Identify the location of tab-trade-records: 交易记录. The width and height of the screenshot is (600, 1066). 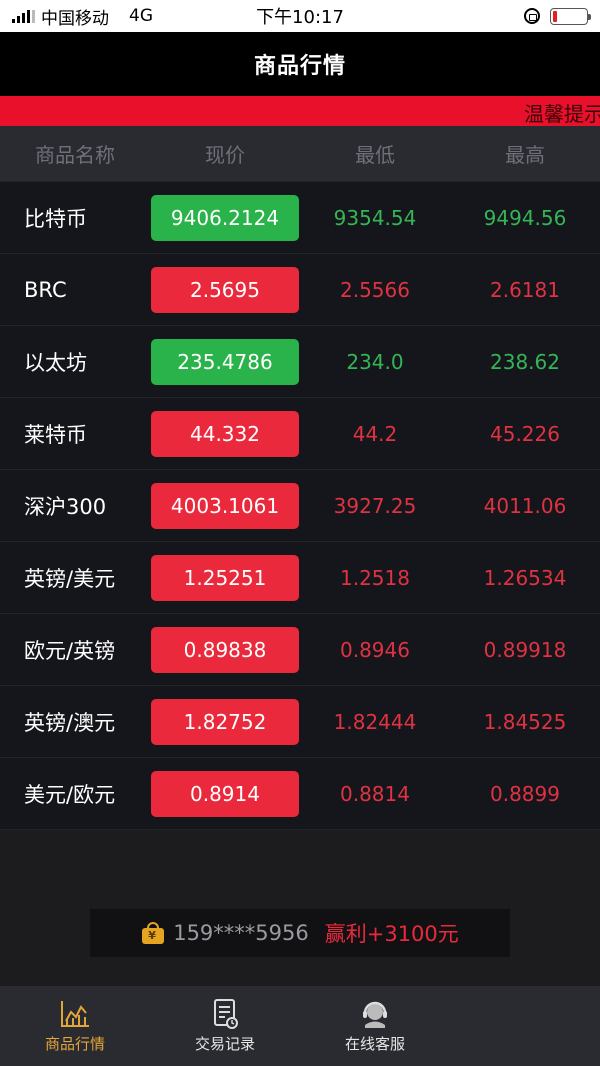
(225, 1026).